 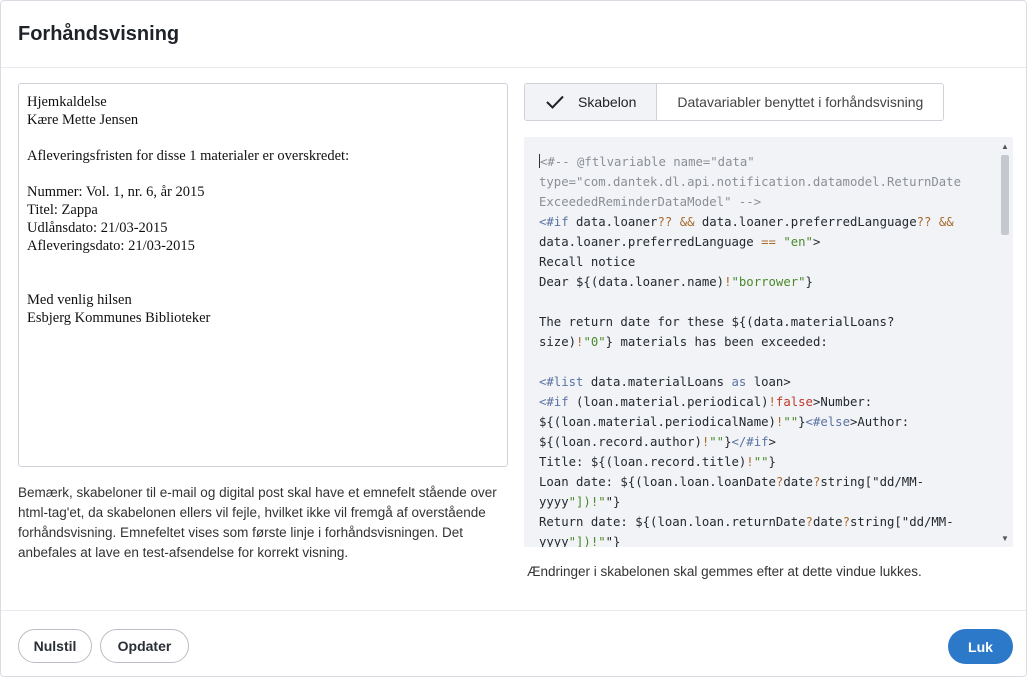 What do you see at coordinates (111, 246) in the screenshot?
I see `preview-line: Afleveringsdato: 21/03-2015` at bounding box center [111, 246].